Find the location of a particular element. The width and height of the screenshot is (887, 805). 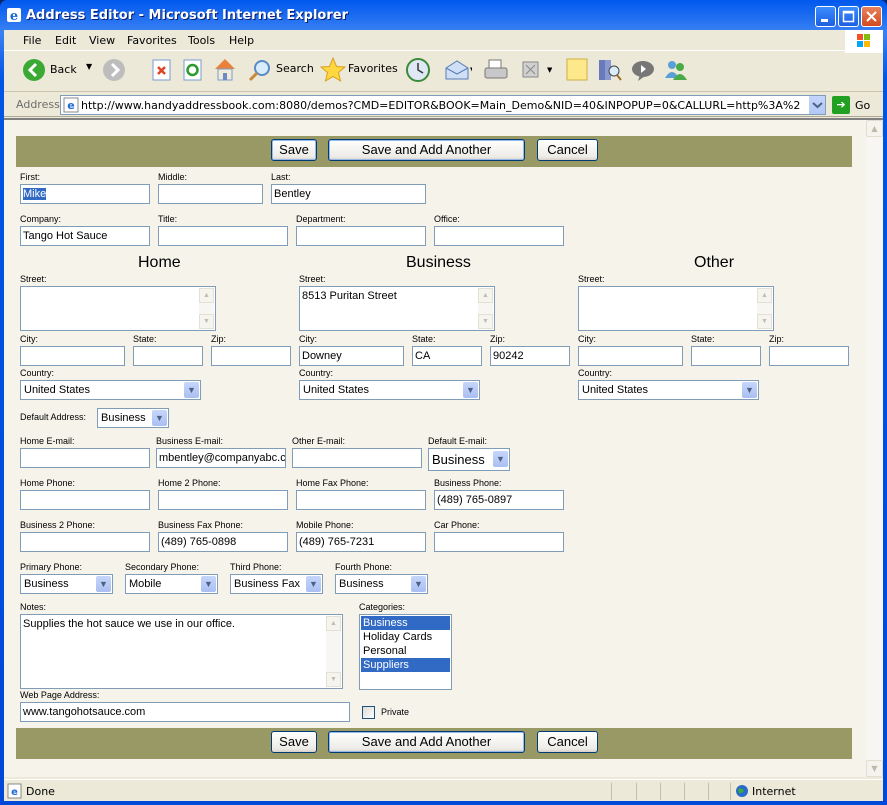

home-state-input is located at coordinates (168, 356).